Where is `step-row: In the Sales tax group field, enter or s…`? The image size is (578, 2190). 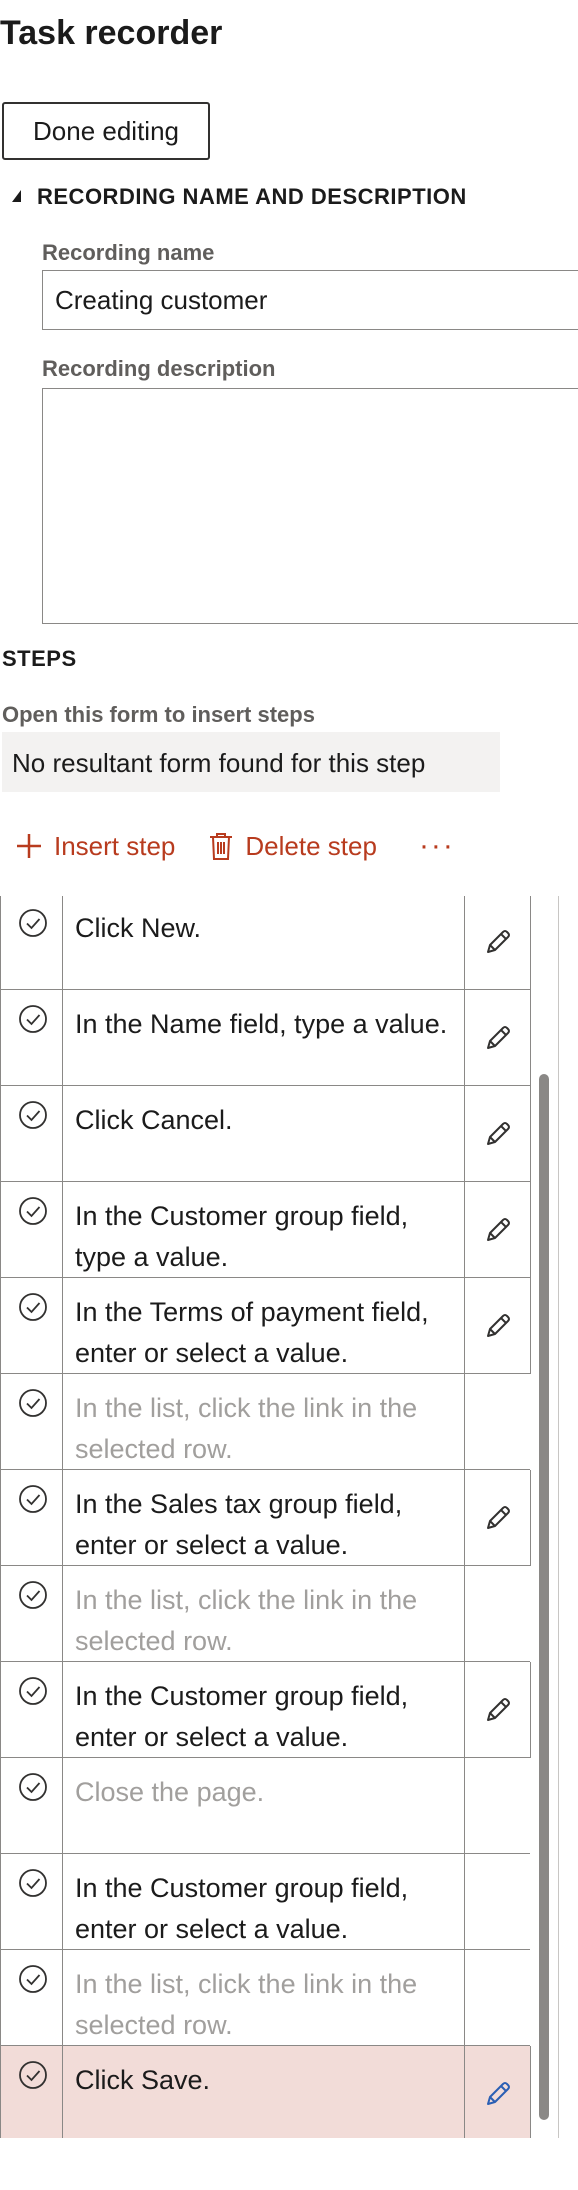 step-row: In the Sales tax group field, enter or s… is located at coordinates (265, 1518).